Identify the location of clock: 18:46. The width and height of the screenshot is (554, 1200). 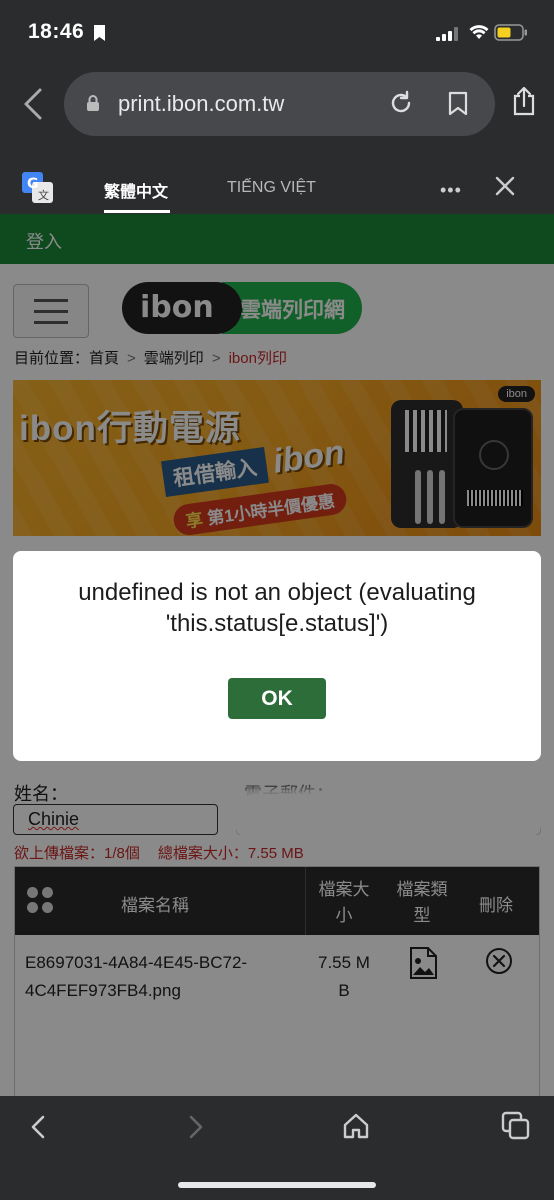
(56, 31).